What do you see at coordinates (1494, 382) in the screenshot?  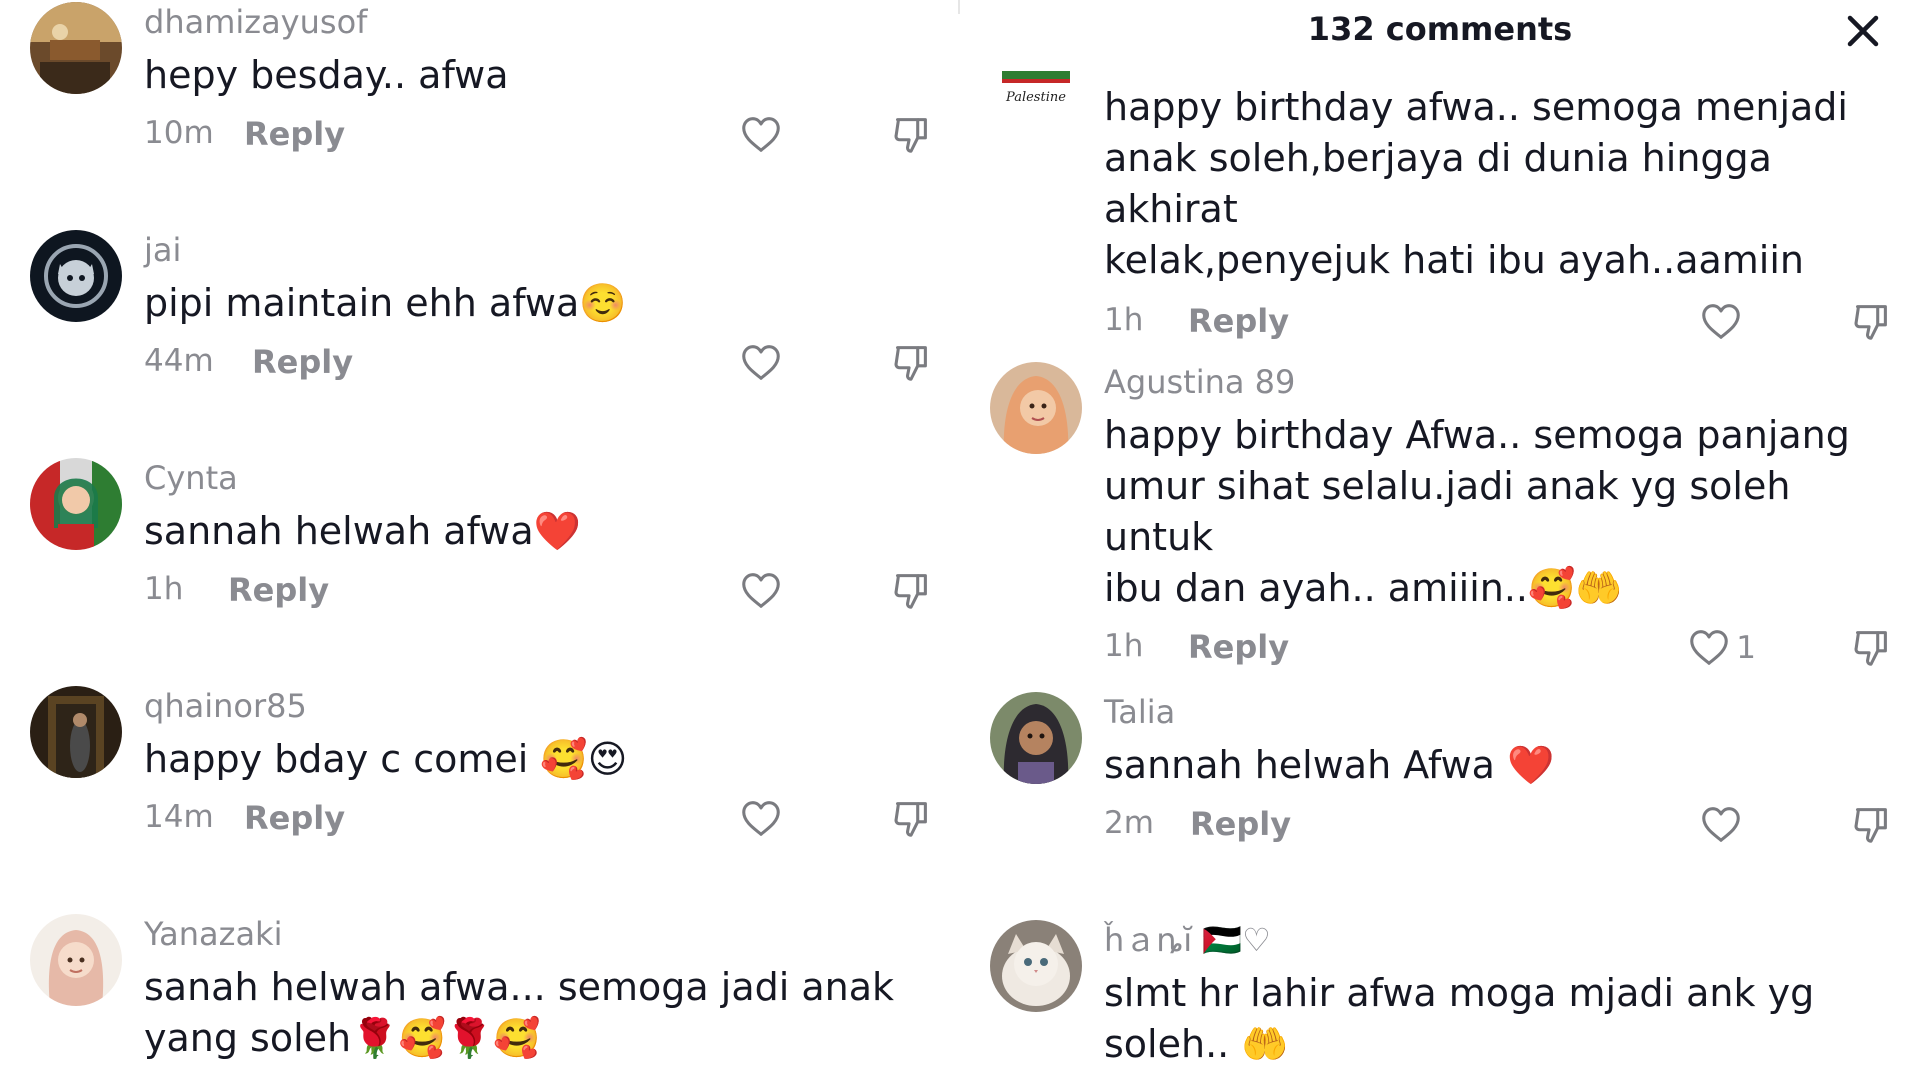 I see `comment-username: Agustina 89` at bounding box center [1494, 382].